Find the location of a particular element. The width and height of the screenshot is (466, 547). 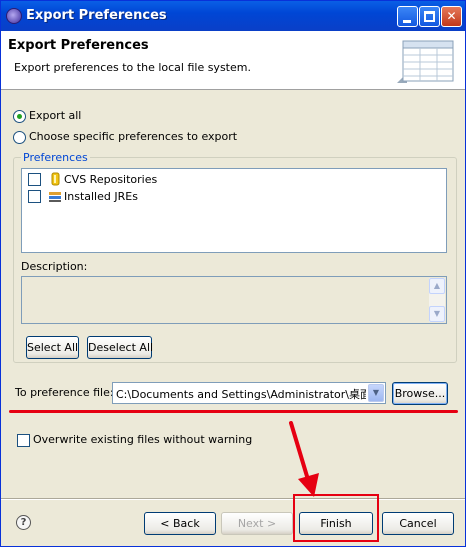

window-title: Export Preferences is located at coordinates (96, 15).